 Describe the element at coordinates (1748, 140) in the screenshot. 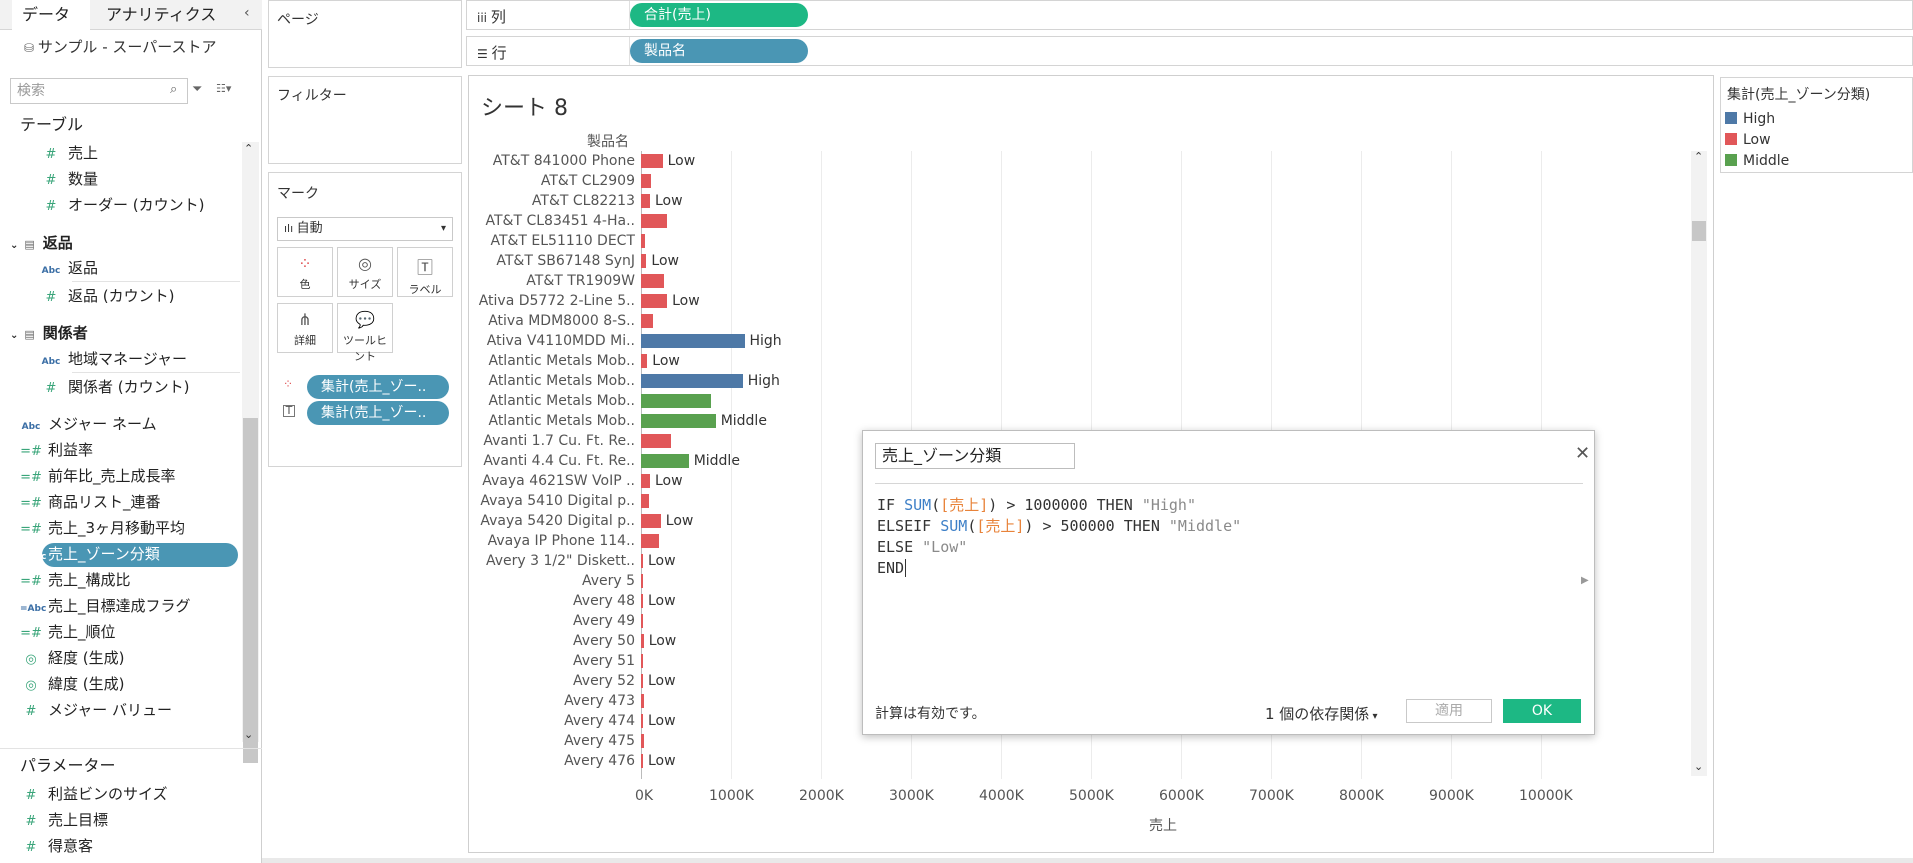

I see `legend-item-low: Low` at that location.